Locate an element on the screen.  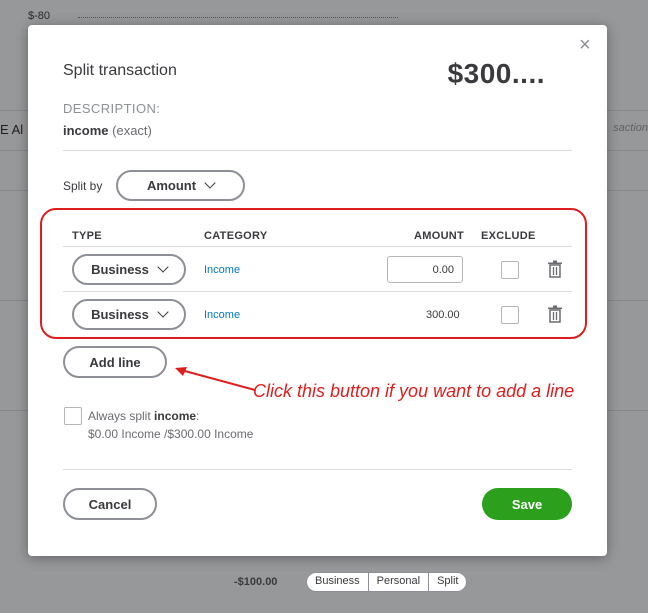
background-bottom-amount: -$100.00 is located at coordinates (256, 582).